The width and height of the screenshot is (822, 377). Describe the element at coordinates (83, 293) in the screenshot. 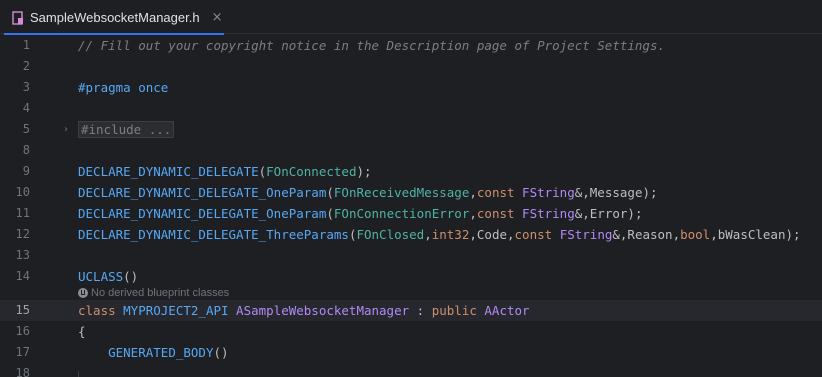

I see `unreal-engine-icon` at that location.